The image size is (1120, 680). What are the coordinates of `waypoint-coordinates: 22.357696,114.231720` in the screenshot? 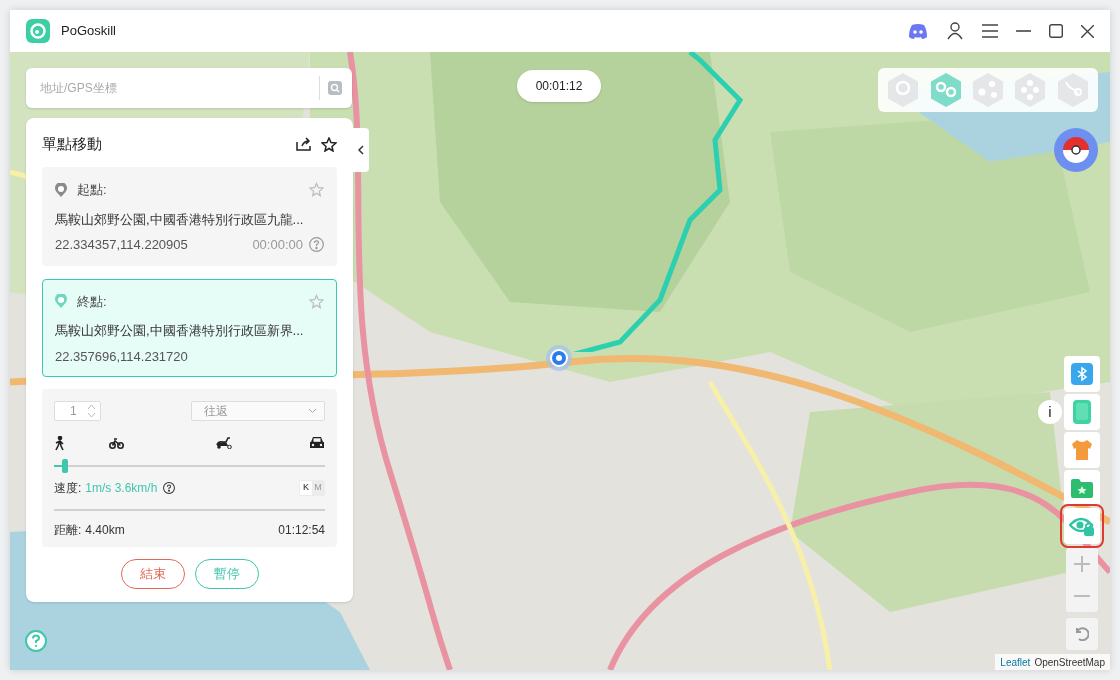 It's located at (121, 356).